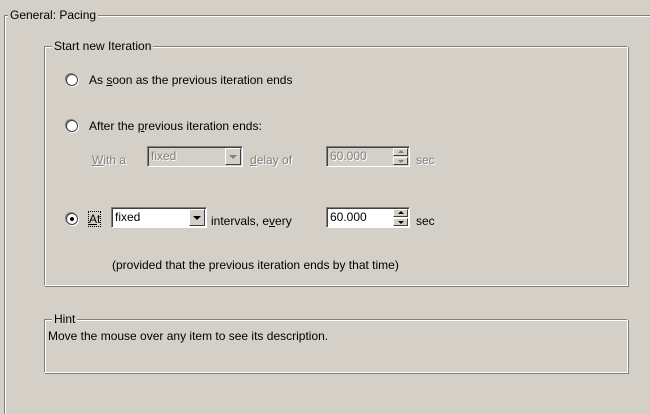  What do you see at coordinates (203, 126) in the screenshot?
I see `option2-text-post: revious iteration ends:` at bounding box center [203, 126].